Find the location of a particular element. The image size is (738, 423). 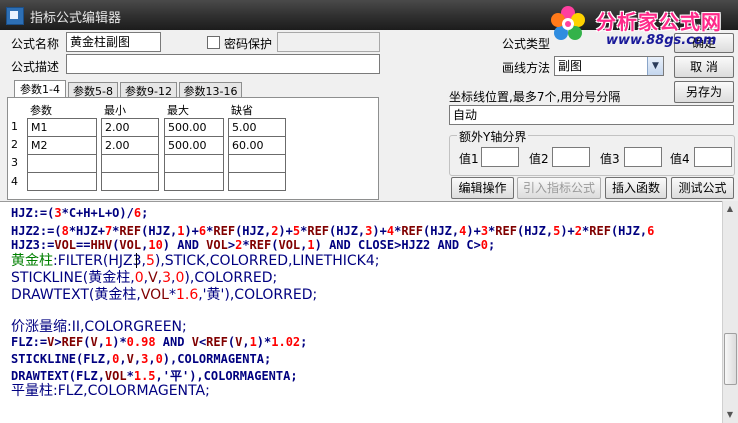

window-title: 指标公式编辑器 is located at coordinates (76, 18).